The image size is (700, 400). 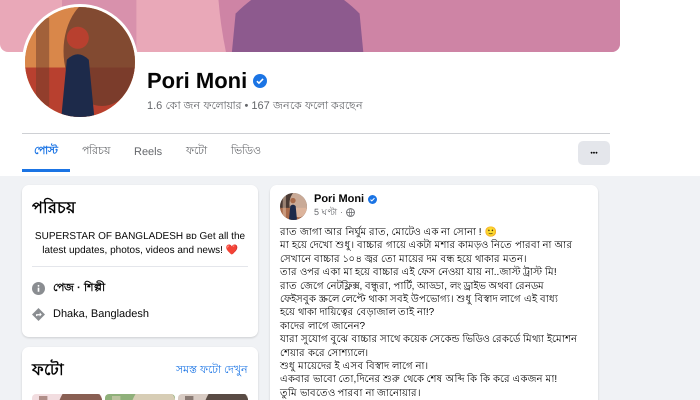 I want to click on detail-text: Dhaka, Bangladesh, so click(x=101, y=314).